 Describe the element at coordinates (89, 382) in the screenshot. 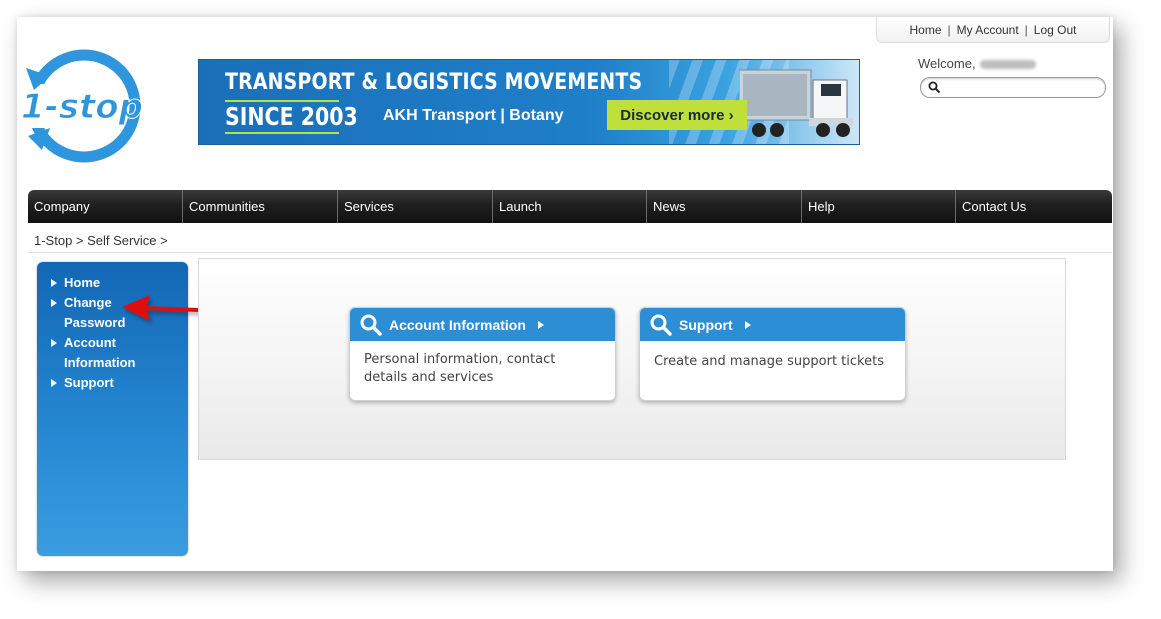

I see `sidebar-item-label: Support` at that location.